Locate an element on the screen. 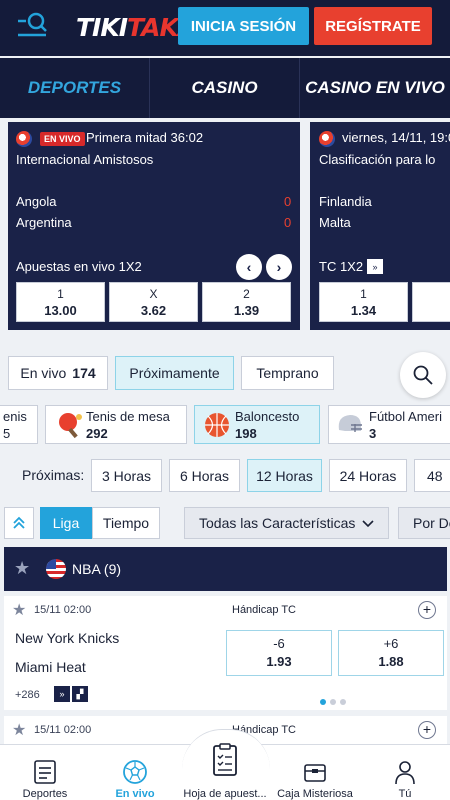 The image size is (450, 800). sport-tenis: enis 5 is located at coordinates (19, 424).